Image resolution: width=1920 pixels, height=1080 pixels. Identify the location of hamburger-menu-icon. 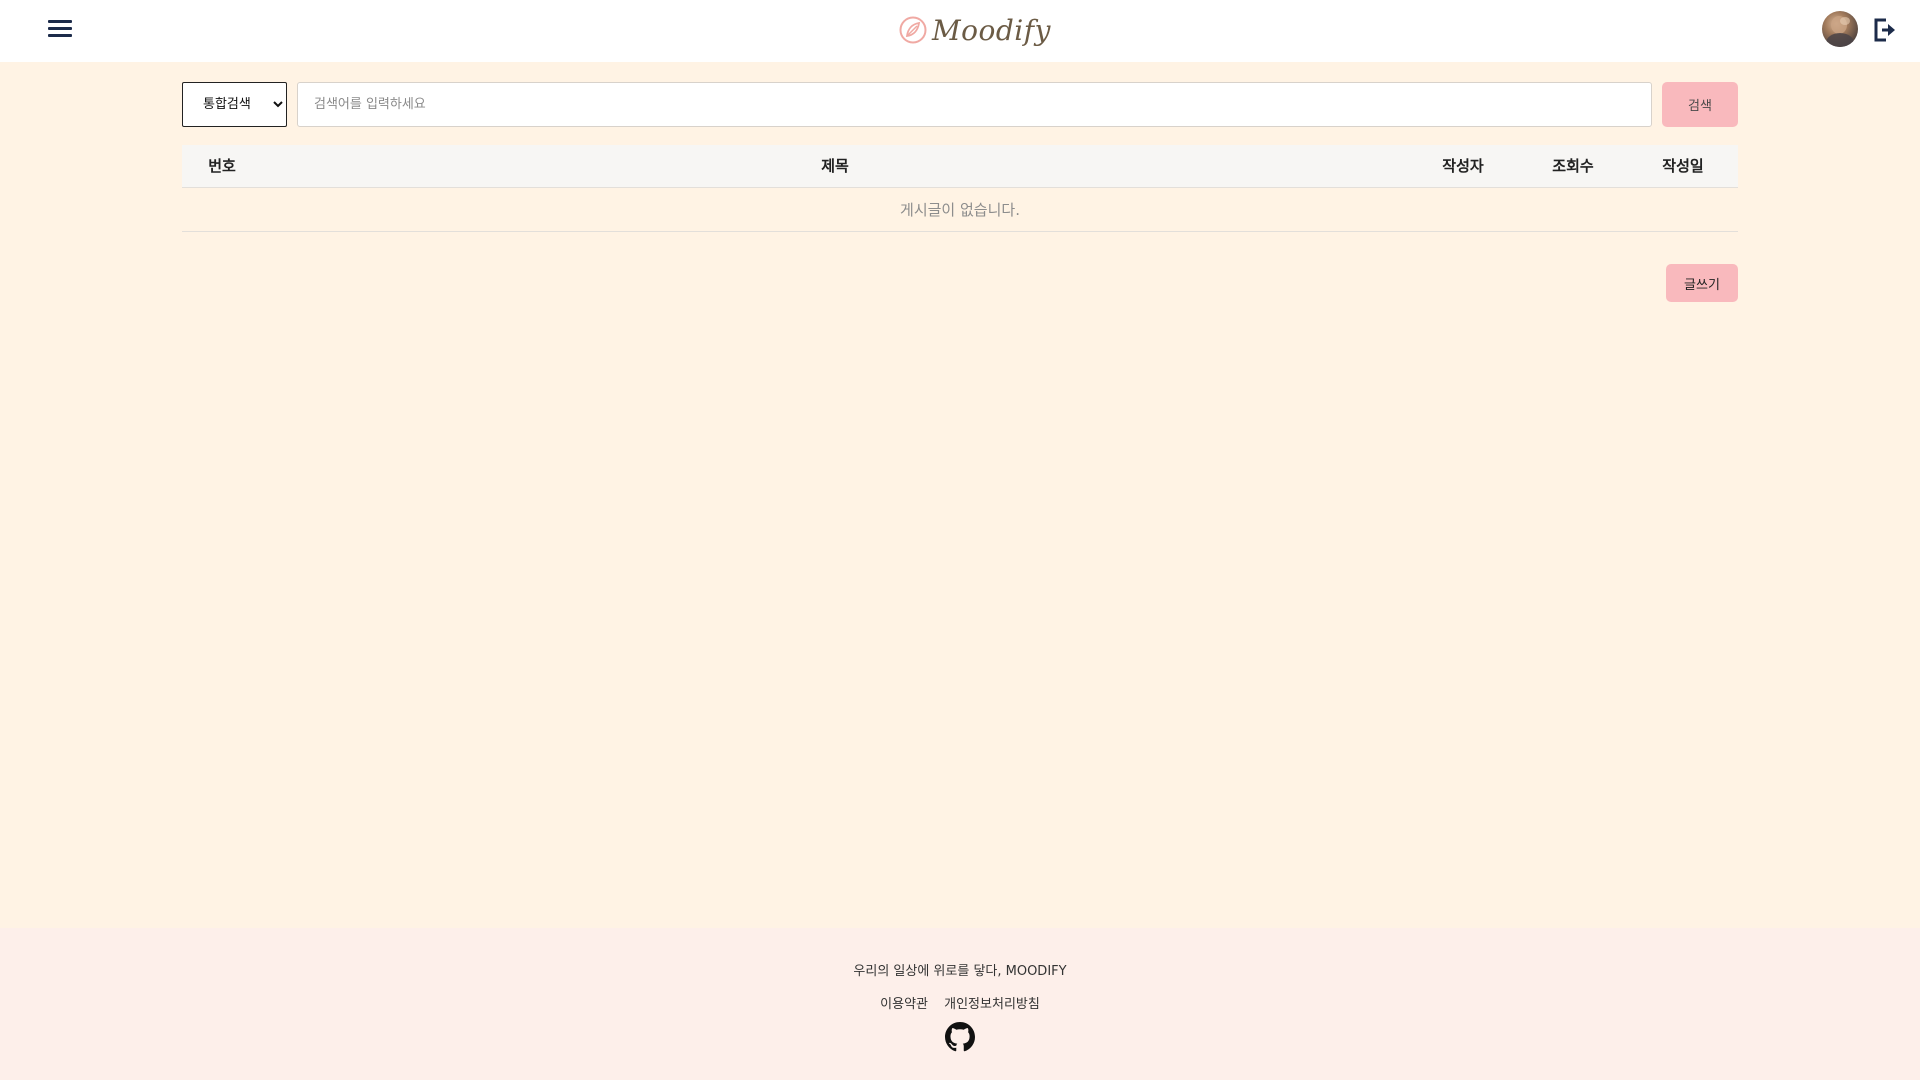
(61, 29).